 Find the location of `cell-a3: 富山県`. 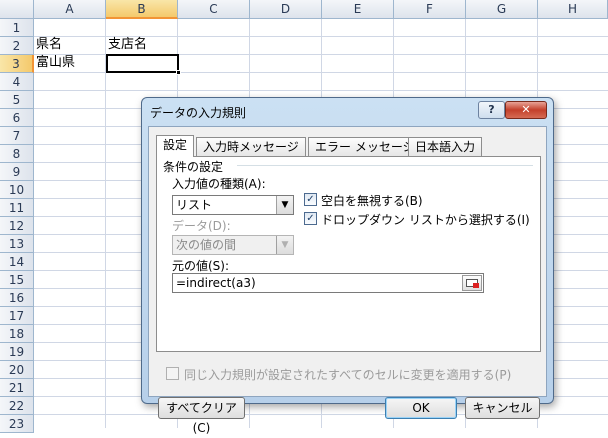

cell-a3: 富山県 is located at coordinates (55, 63).